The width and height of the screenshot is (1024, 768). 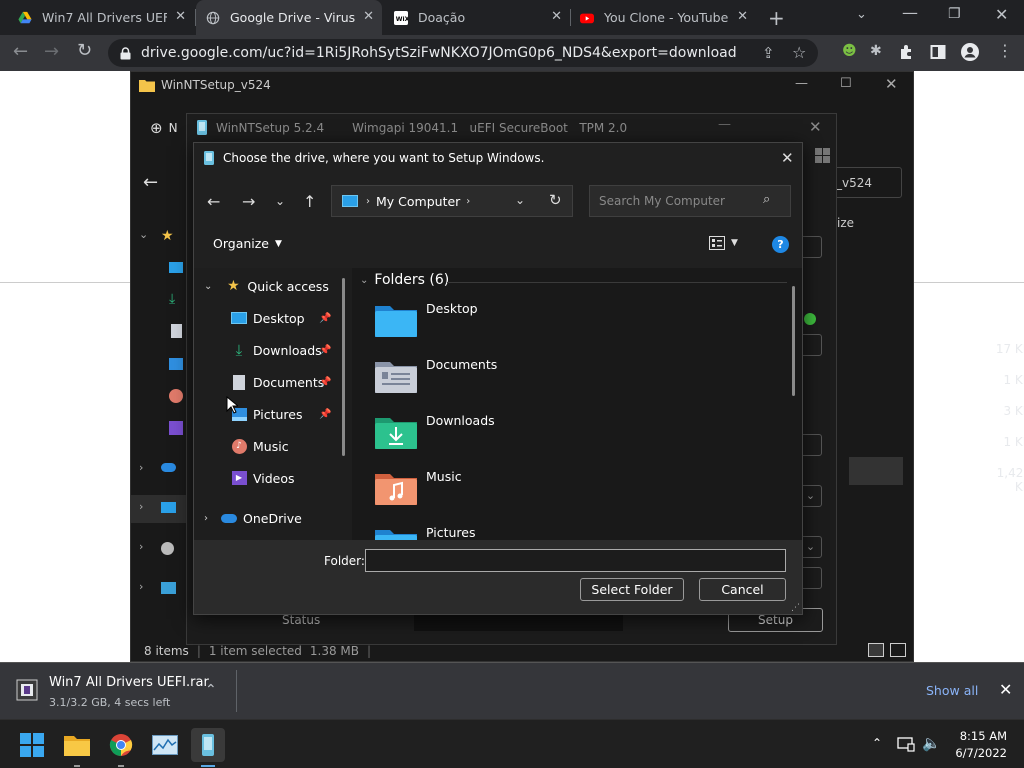 I want to click on youtube-icon, so click(x=587, y=18).